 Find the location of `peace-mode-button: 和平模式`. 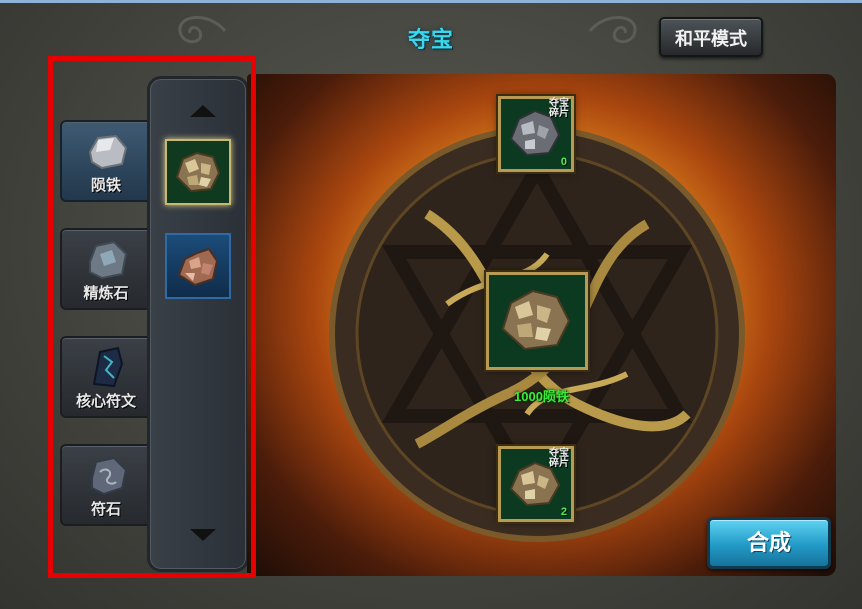

peace-mode-button: 和平模式 is located at coordinates (711, 37).